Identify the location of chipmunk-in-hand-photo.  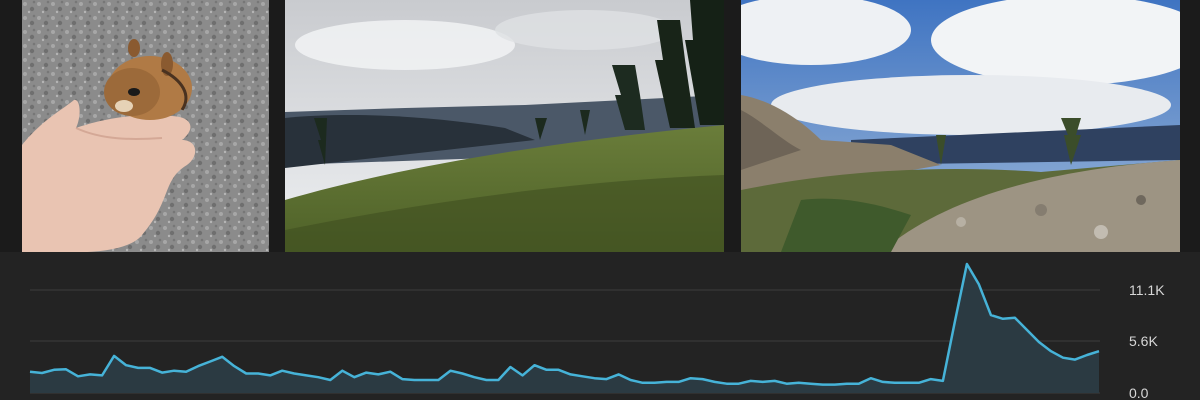
(145, 126).